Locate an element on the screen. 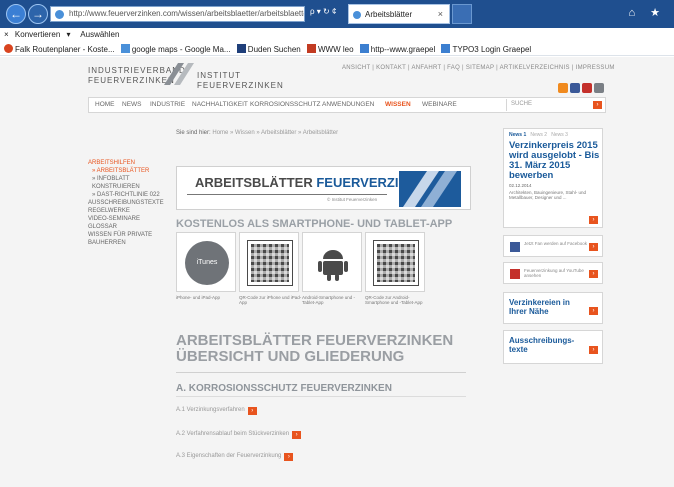  leftnav-dast: » DAST-RICHTLINIE 022 is located at coordinates (128, 195).